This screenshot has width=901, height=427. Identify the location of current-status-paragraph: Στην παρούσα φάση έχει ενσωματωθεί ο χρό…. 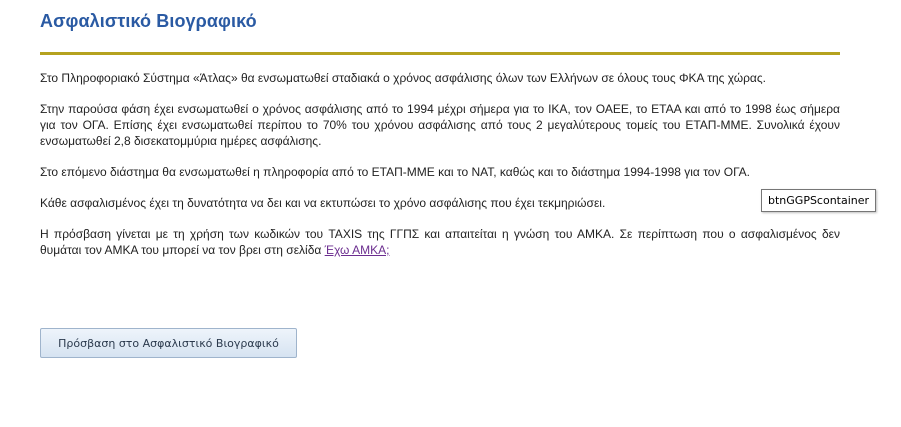
(440, 125).